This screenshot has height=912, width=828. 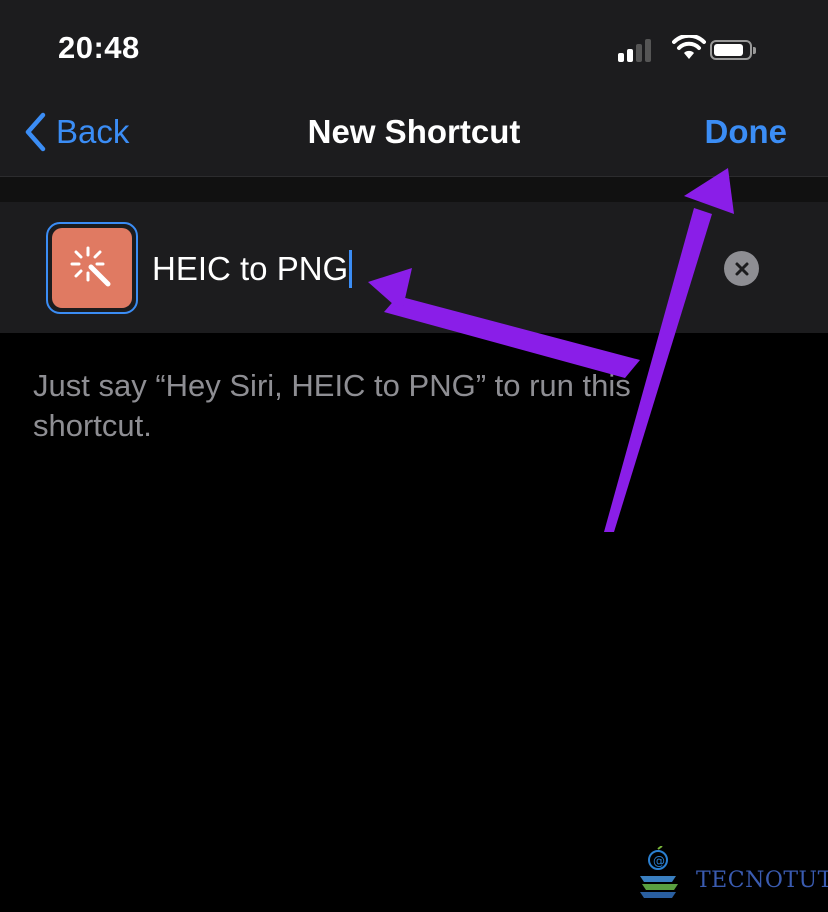 I want to click on navigation-bar: Back New Shortcut Done, so click(x=414, y=138).